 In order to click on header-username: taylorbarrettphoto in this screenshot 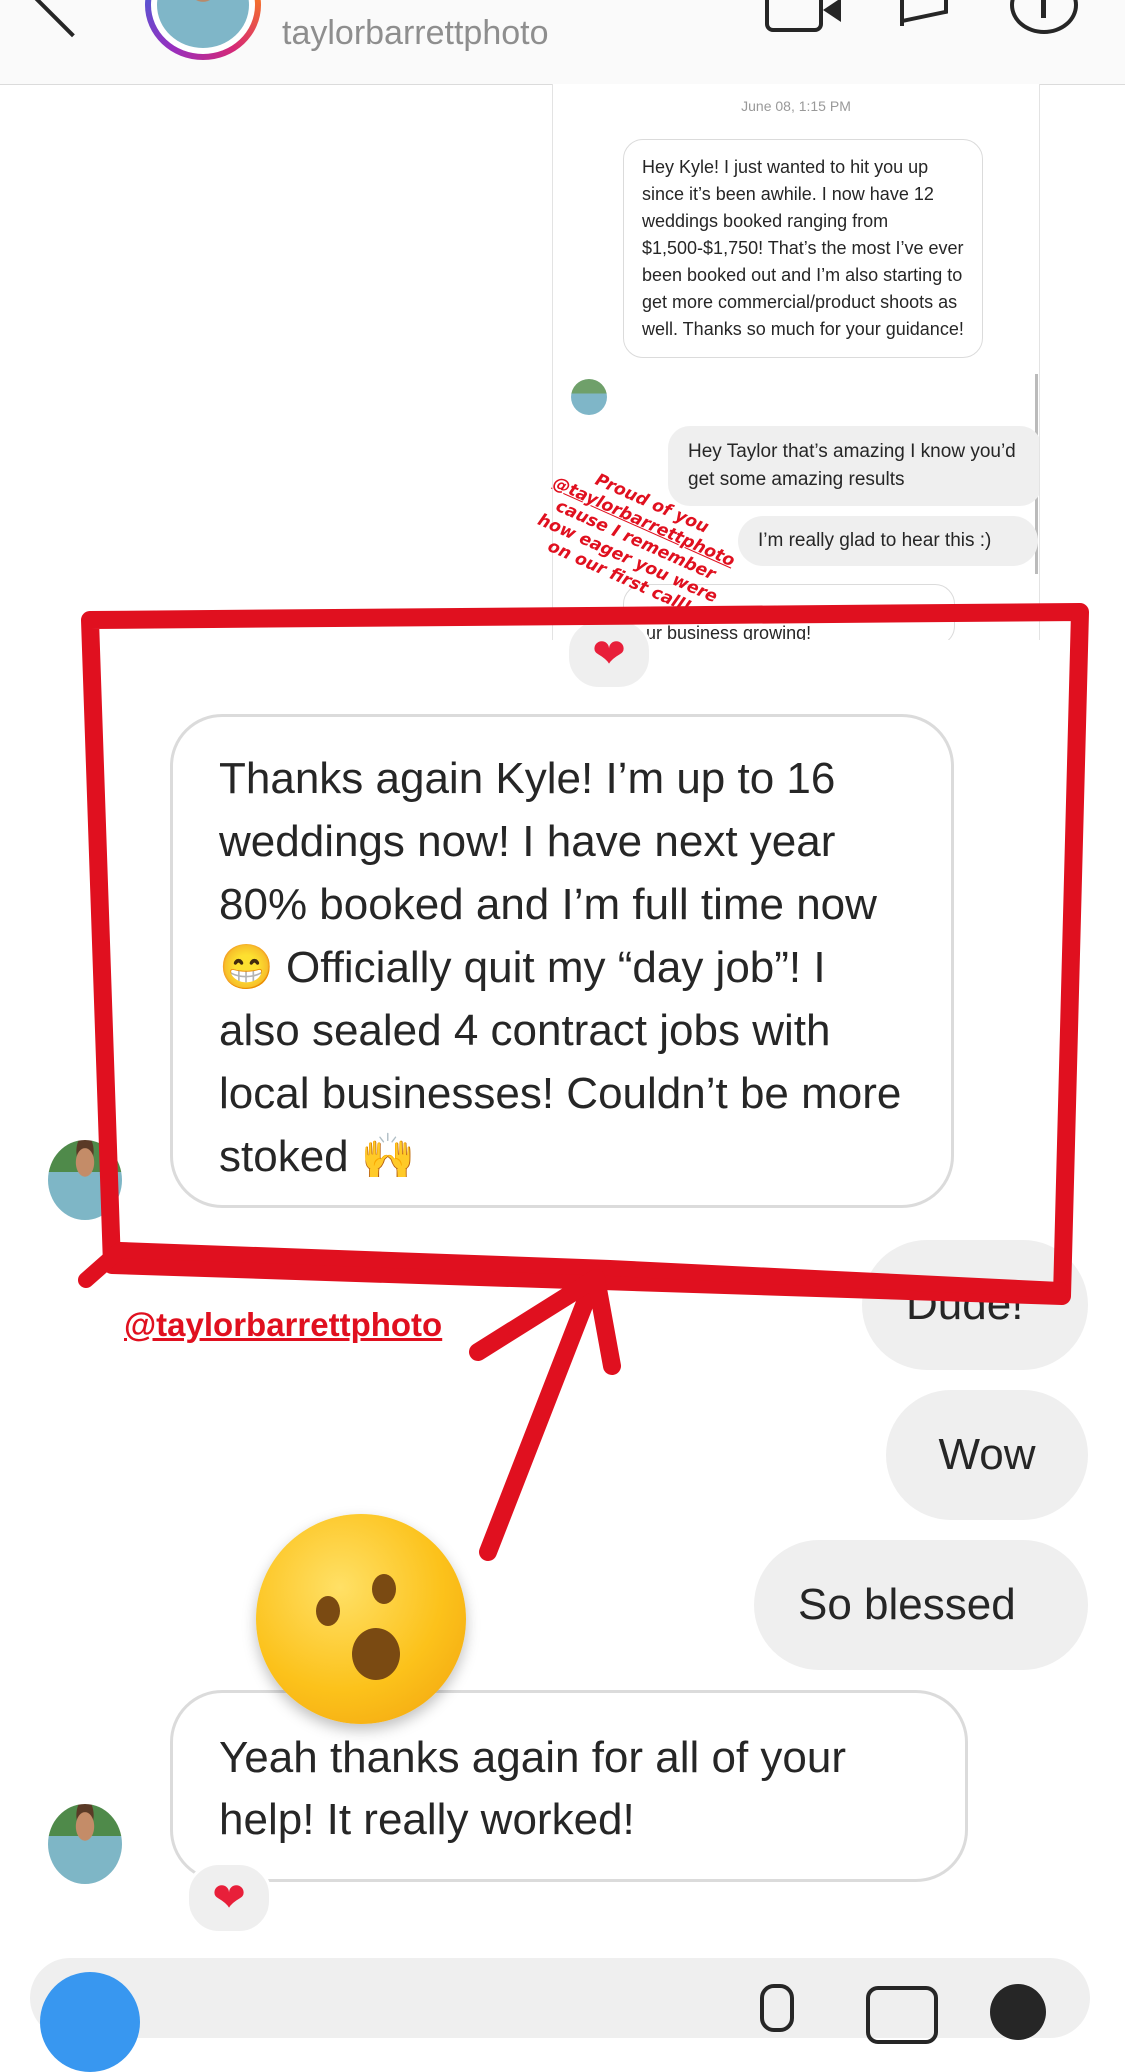, I will do `click(415, 33)`.